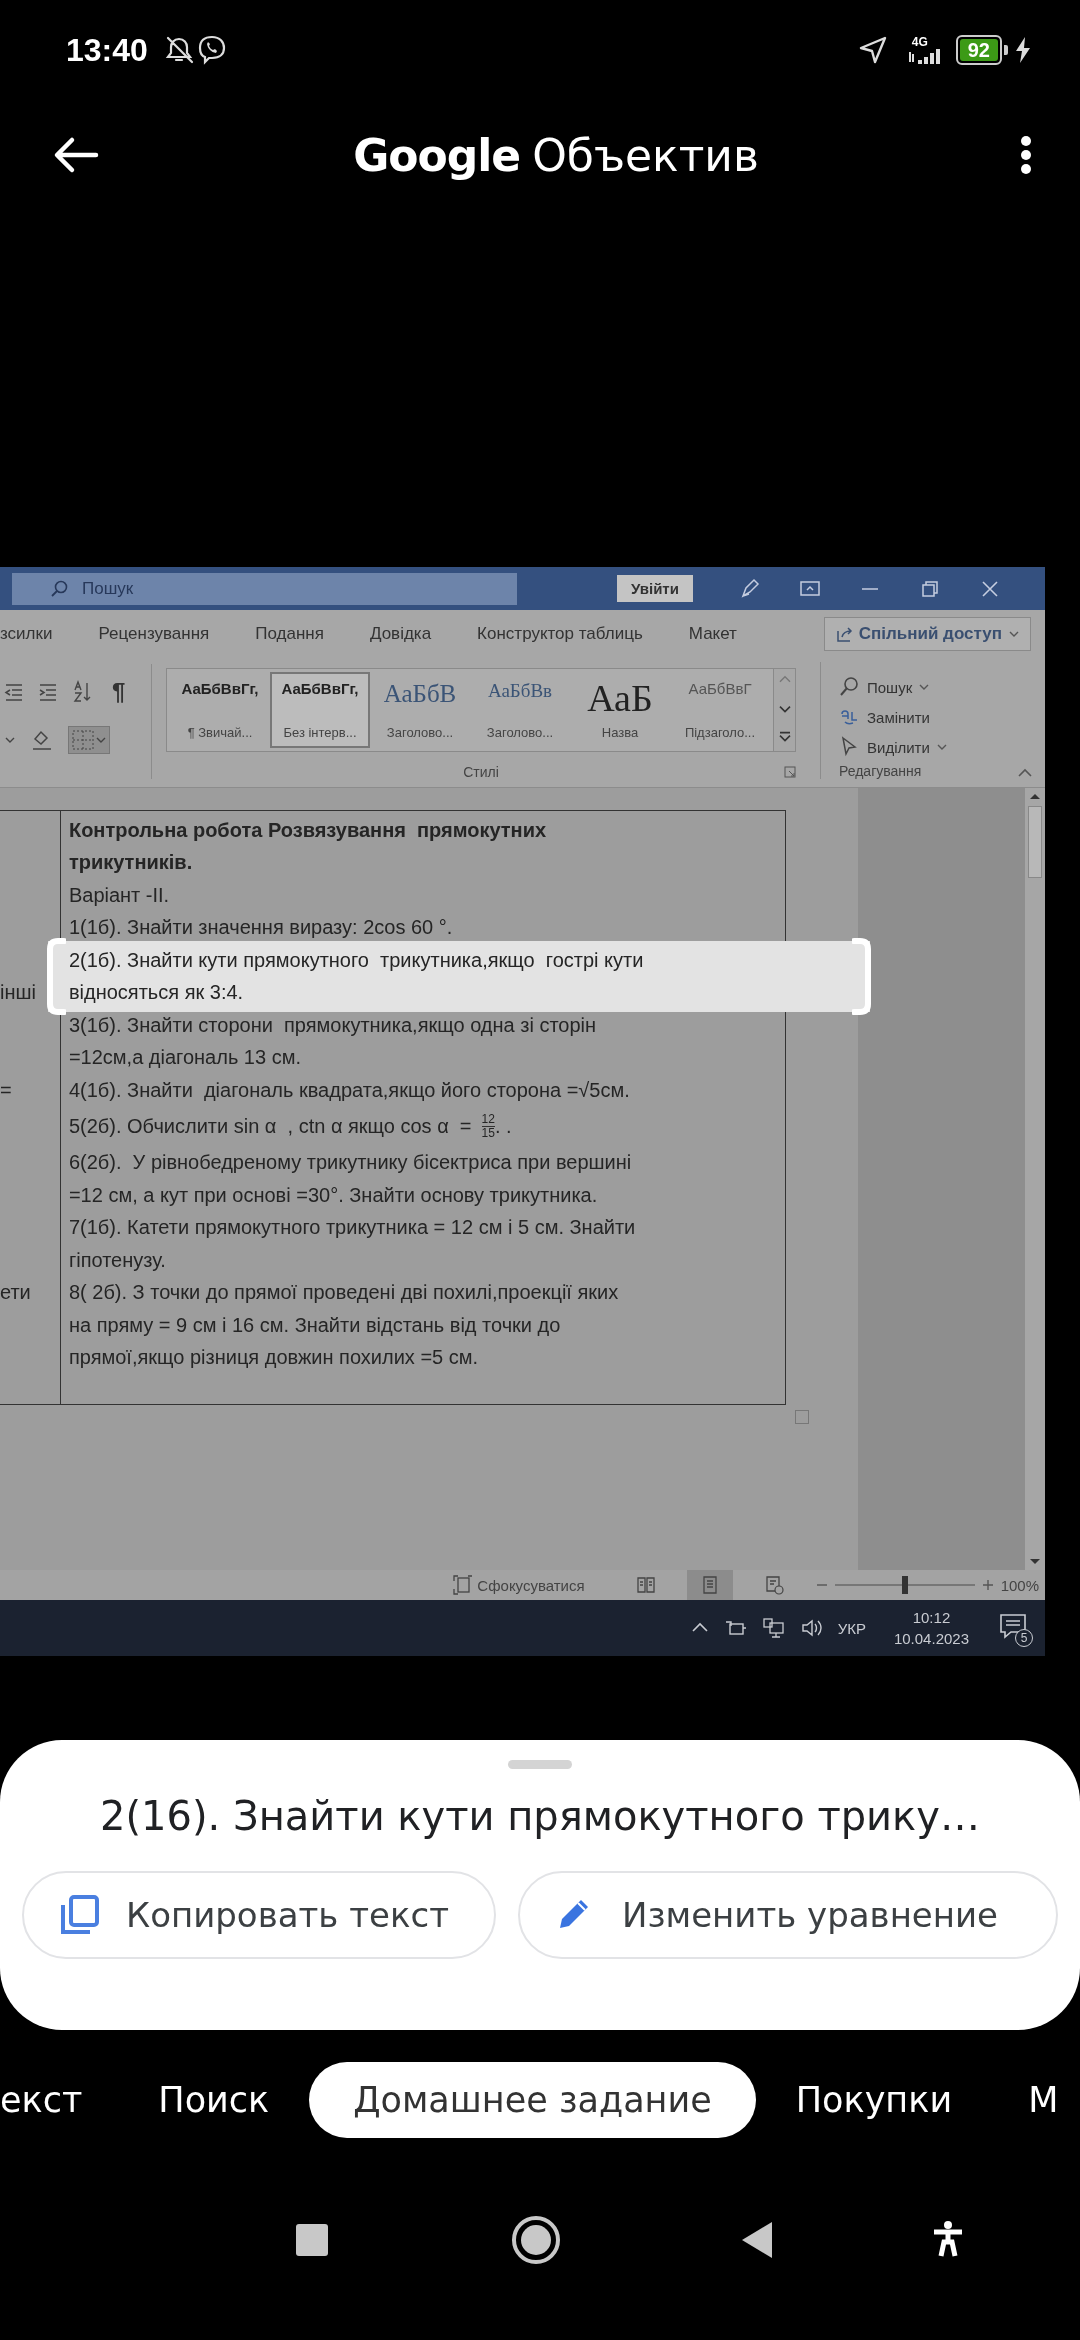 The width and height of the screenshot is (1080, 2340). Describe the element at coordinates (343, 1293) in the screenshot. I see `document-line: 8( 2б). З точки до прямої проведені дві похилі,проекції яких` at that location.